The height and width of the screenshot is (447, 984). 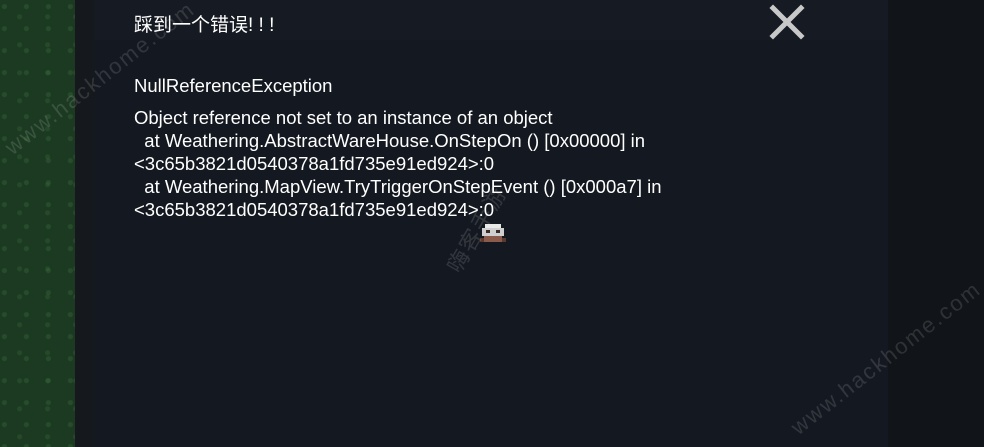 What do you see at coordinates (493, 233) in the screenshot?
I see `player-character-sprite` at bounding box center [493, 233].